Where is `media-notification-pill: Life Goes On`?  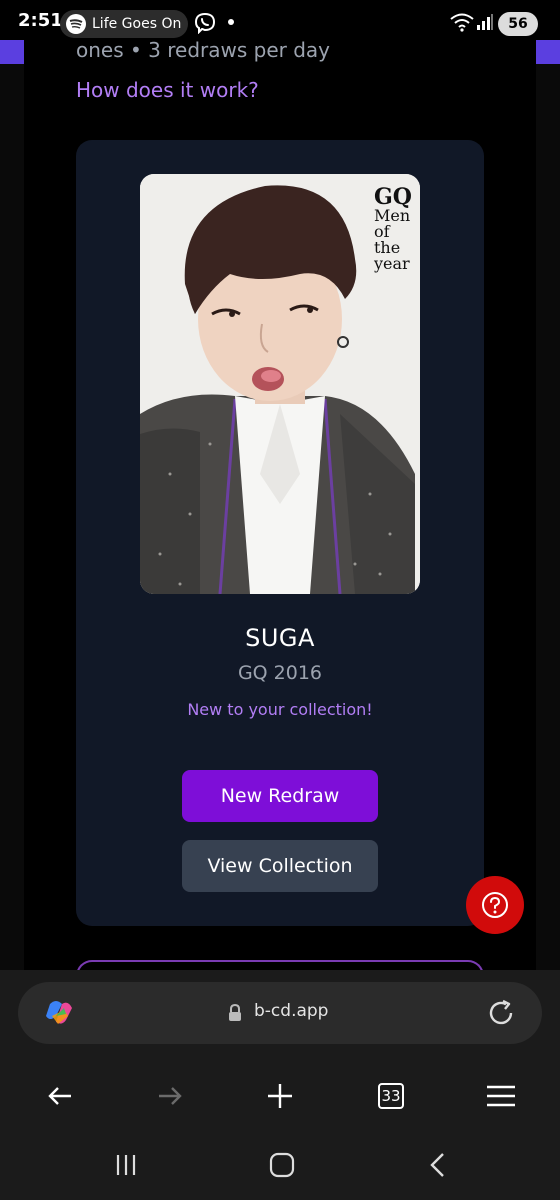
media-notification-pill: Life Goes On is located at coordinates (124, 24).